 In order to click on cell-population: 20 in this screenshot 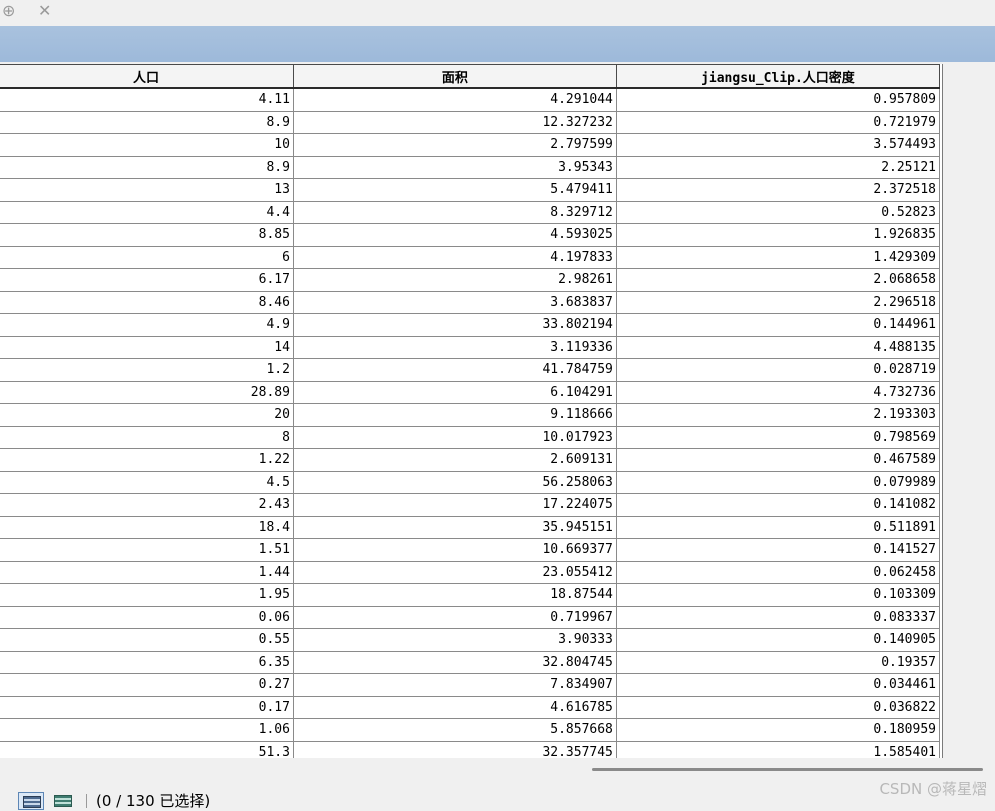, I will do `click(147, 415)`.